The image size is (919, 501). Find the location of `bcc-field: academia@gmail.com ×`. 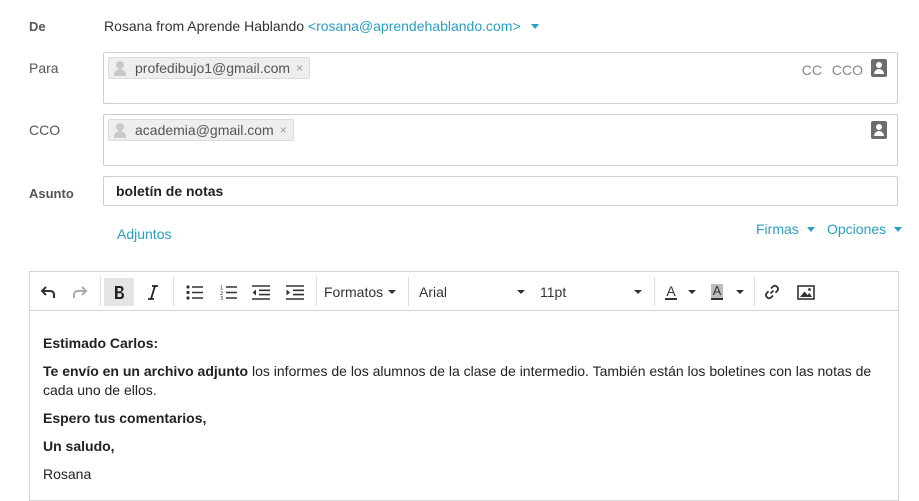

bcc-field: academia@gmail.com × is located at coordinates (500, 140).